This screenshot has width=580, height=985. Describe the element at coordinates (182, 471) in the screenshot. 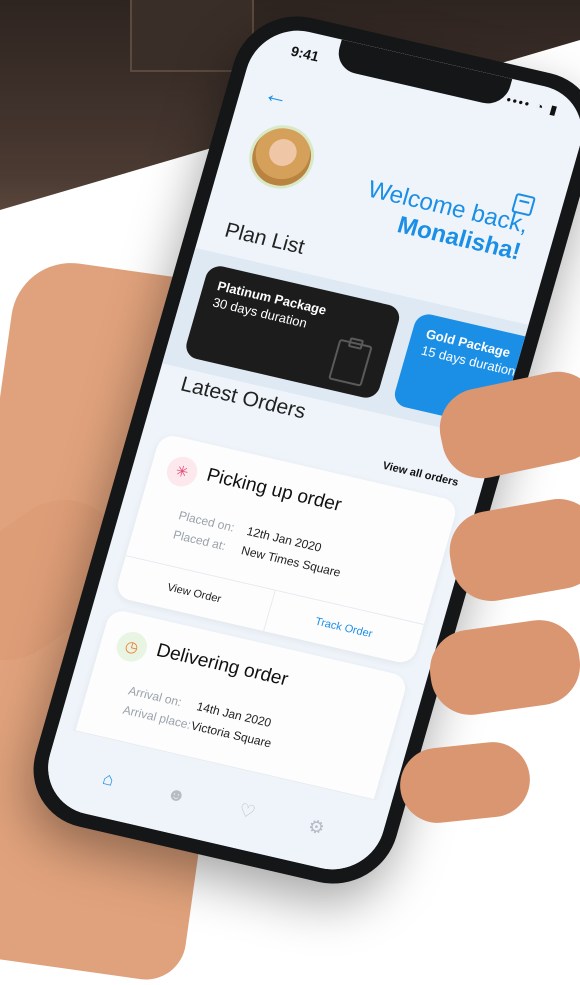

I see `loading-spinner-icon: ✳` at that location.